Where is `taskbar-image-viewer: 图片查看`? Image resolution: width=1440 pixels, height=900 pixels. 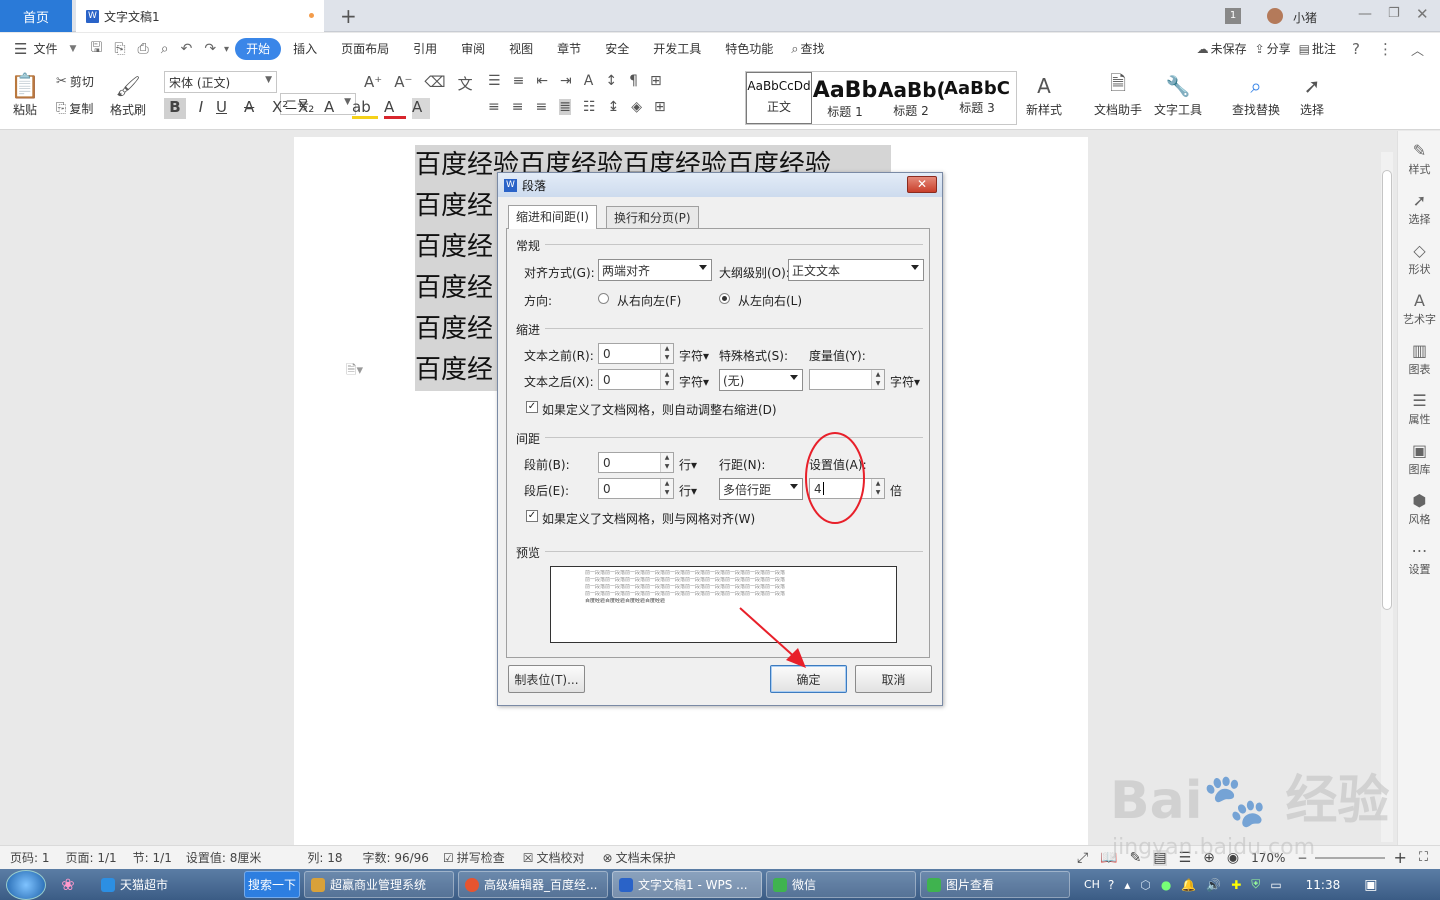 taskbar-image-viewer: 图片查看 is located at coordinates (995, 884).